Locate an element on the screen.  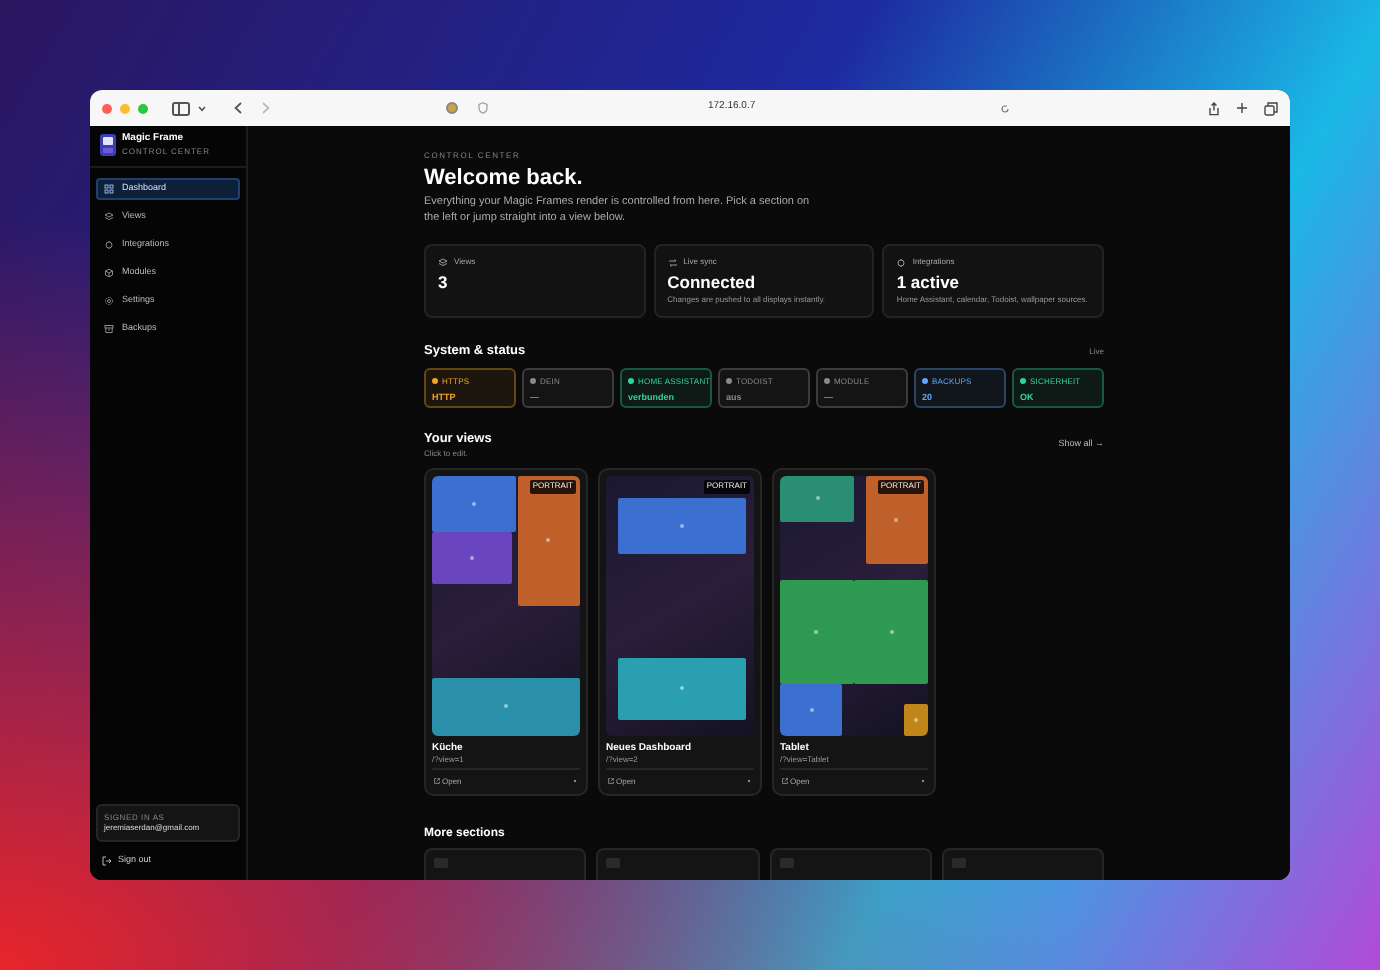
stat-value: 1 active is located at coordinates (929, 283).